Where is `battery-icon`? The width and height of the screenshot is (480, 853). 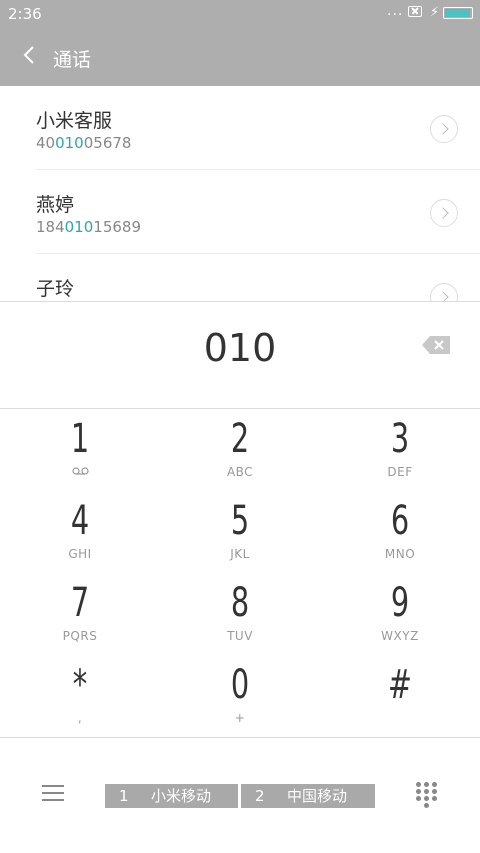 battery-icon is located at coordinates (458, 13).